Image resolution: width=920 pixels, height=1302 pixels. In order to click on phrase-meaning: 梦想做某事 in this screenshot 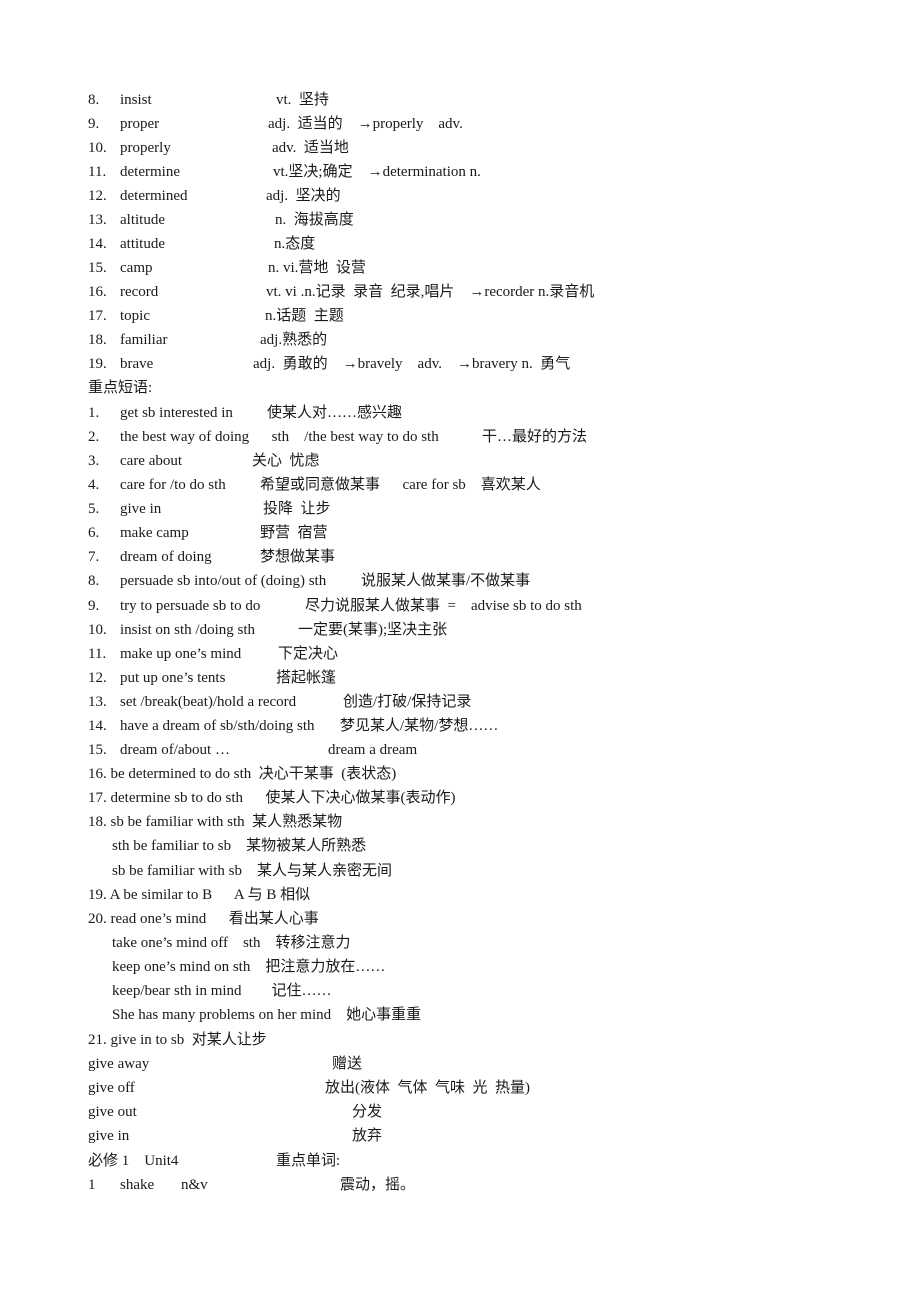, I will do `click(298, 557)`.